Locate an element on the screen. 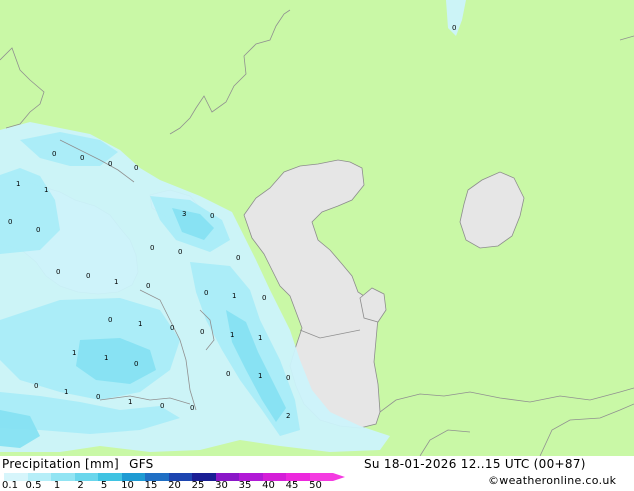 The height and width of the screenshot is (491, 634). colorbar-label: 35 is located at coordinates (245, 485).